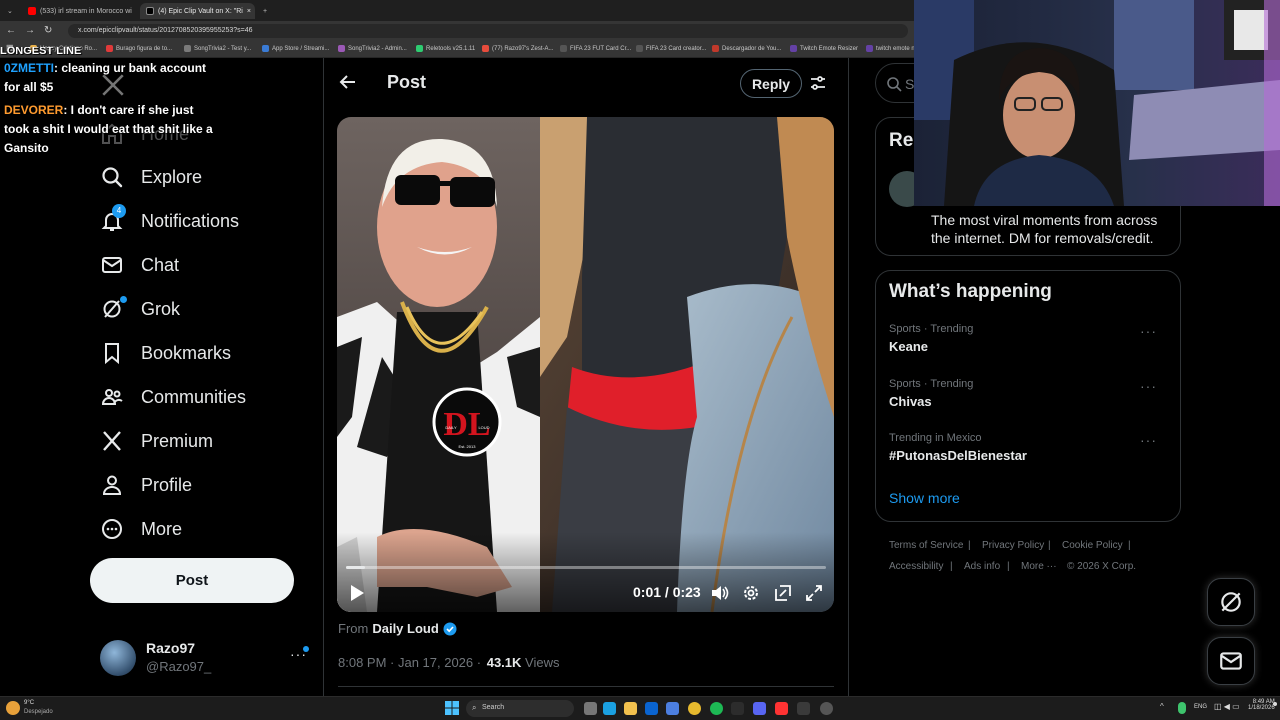  I want to click on footer-link: Privacy Policy, so click(1013, 545).